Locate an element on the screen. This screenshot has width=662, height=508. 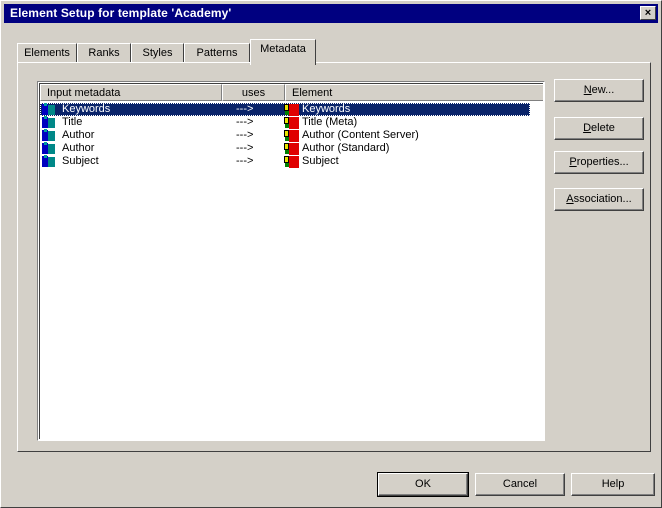
window-title: Element Setup for template 'Academy' is located at coordinates (121, 13).